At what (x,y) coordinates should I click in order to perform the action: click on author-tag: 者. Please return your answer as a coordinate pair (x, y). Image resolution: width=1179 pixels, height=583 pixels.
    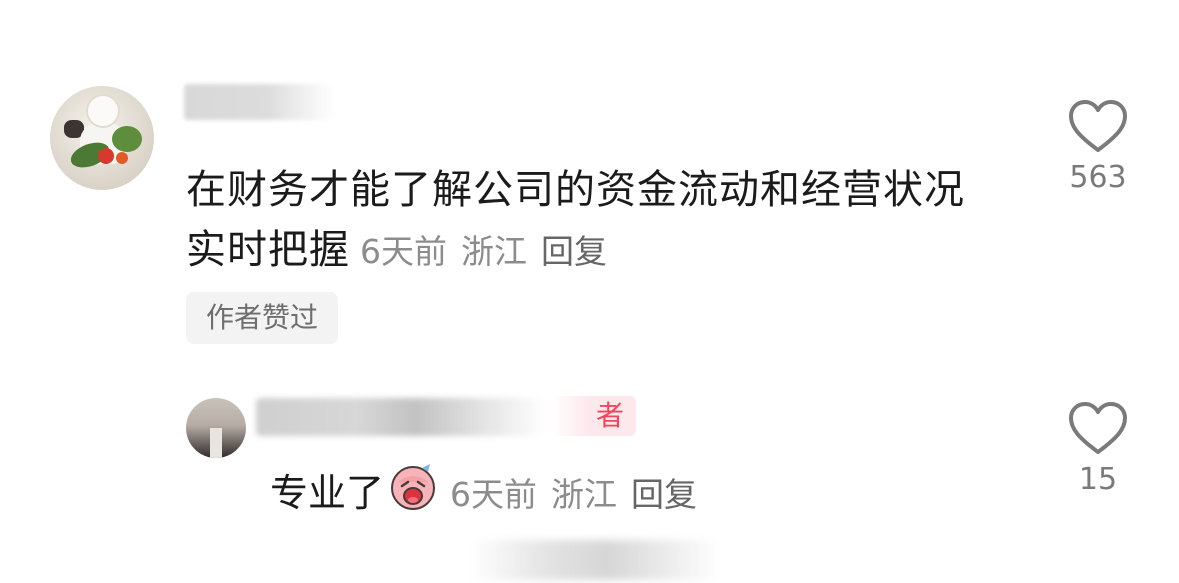
    Looking at the image, I should click on (594, 416).